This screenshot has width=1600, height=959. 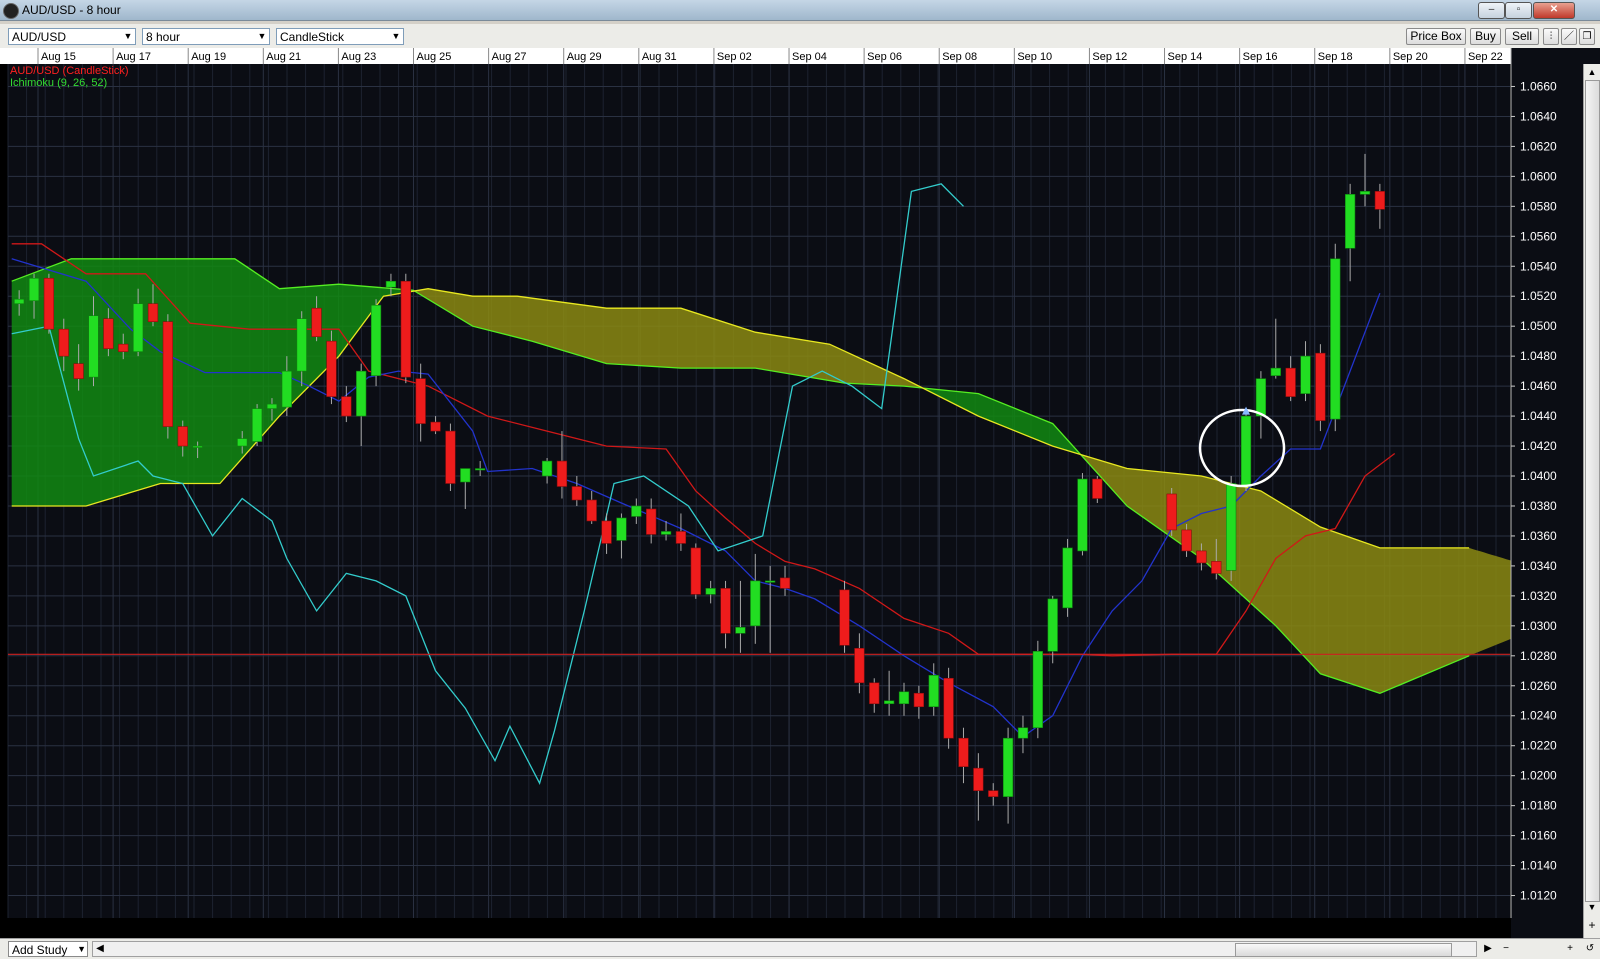 I want to click on y-tick-label: 1.0600, so click(x=1538, y=176).